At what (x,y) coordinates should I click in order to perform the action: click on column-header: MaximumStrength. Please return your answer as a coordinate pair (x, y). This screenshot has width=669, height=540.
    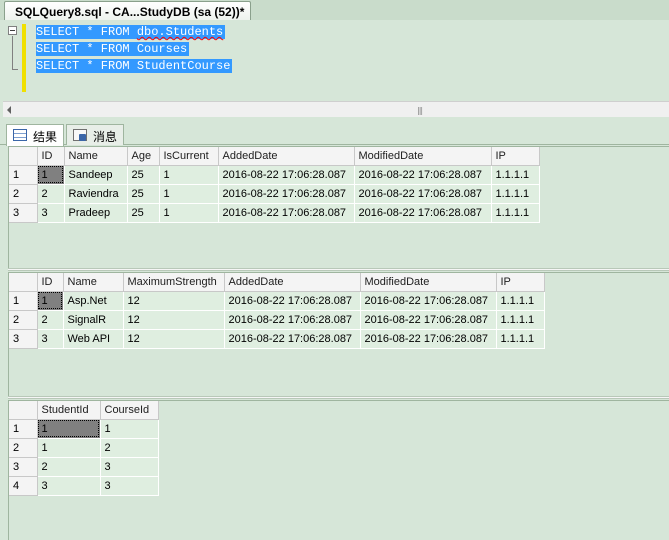
    Looking at the image, I should click on (174, 282).